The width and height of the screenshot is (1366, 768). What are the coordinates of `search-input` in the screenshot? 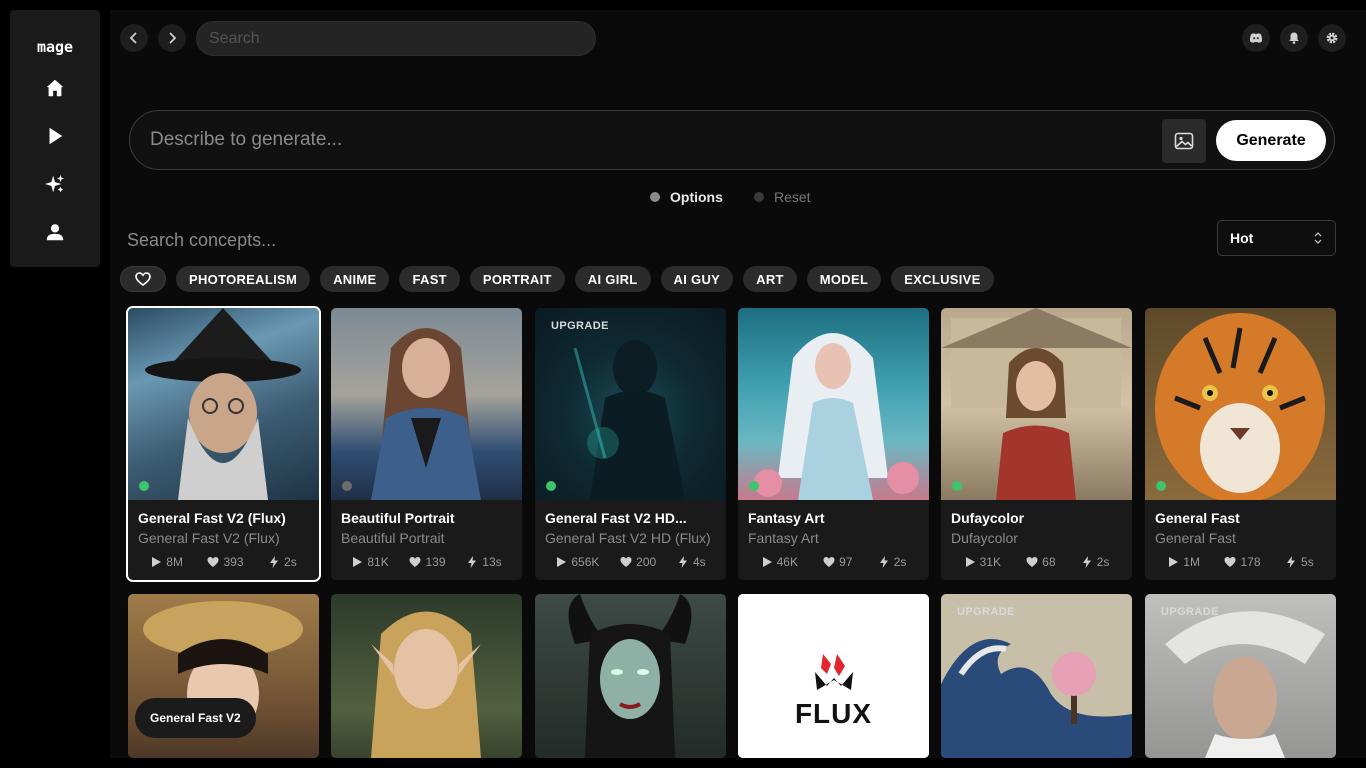 It's located at (396, 38).